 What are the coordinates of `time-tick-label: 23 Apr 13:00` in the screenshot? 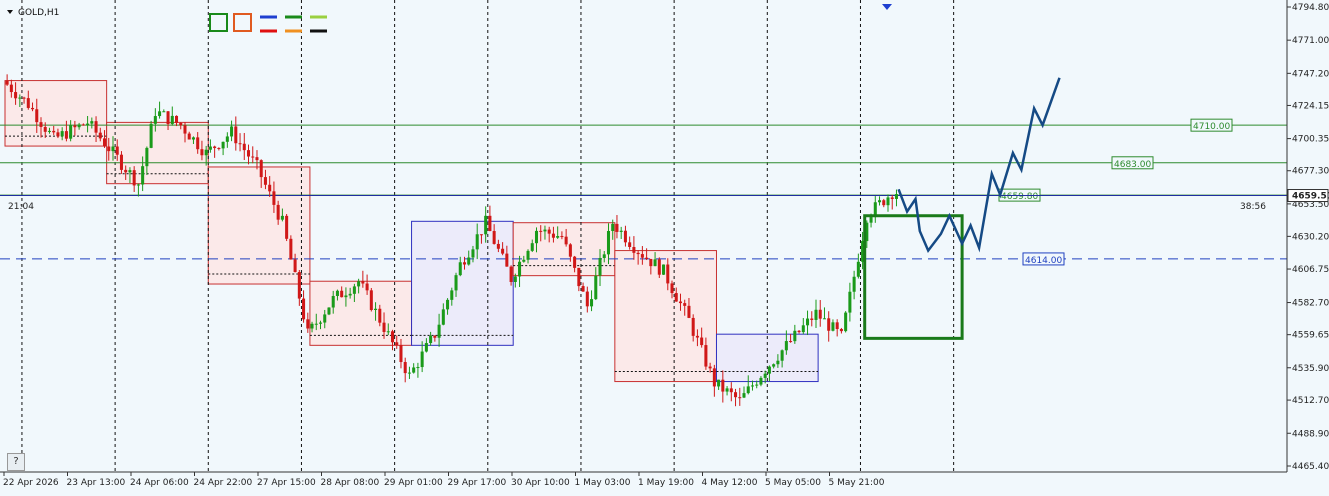 It's located at (96, 483).